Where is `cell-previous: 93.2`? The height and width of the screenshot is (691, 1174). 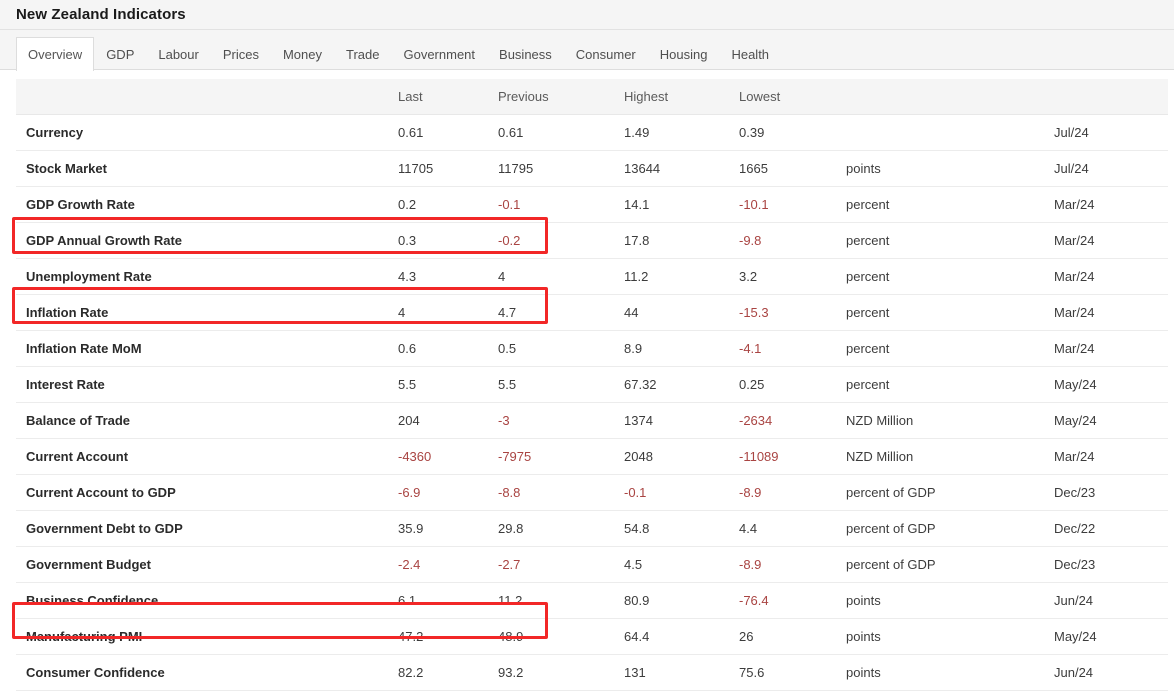
cell-previous: 93.2 is located at coordinates (561, 672).